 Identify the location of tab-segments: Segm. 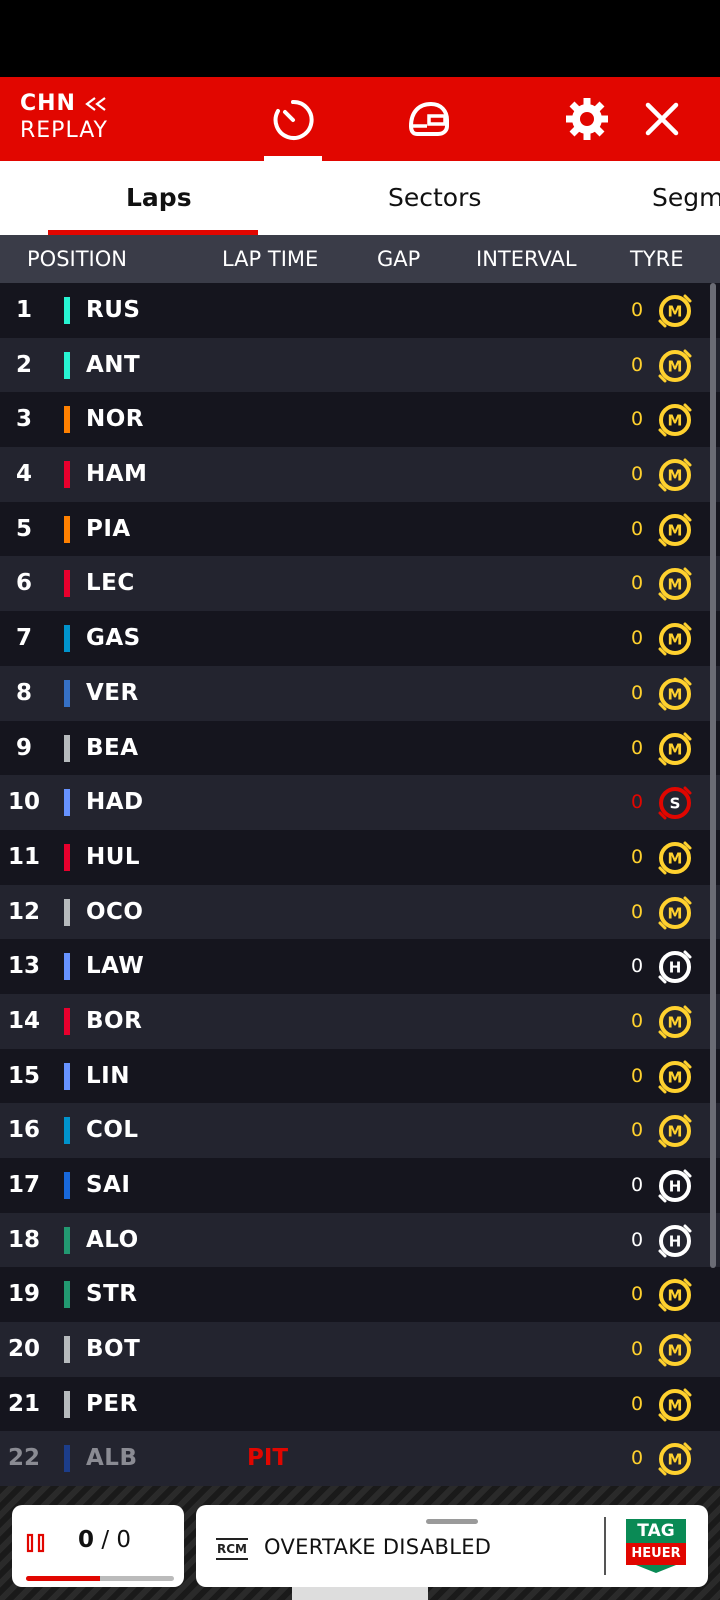
(686, 198).